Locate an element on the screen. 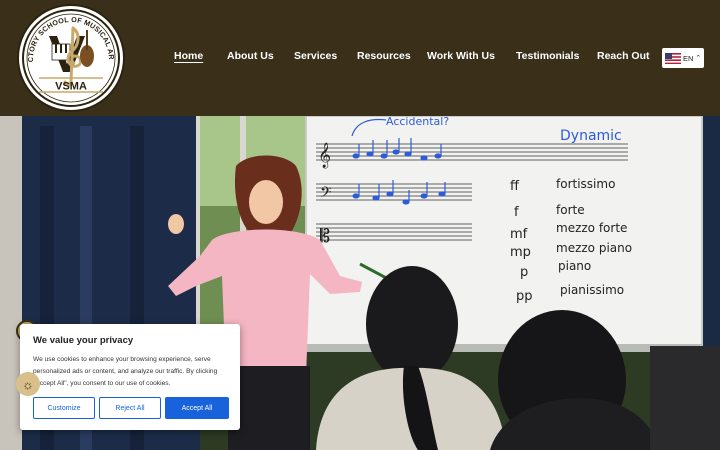 Image resolution: width=720 pixels, height=450 pixels. dyn-name: forte is located at coordinates (570, 210).